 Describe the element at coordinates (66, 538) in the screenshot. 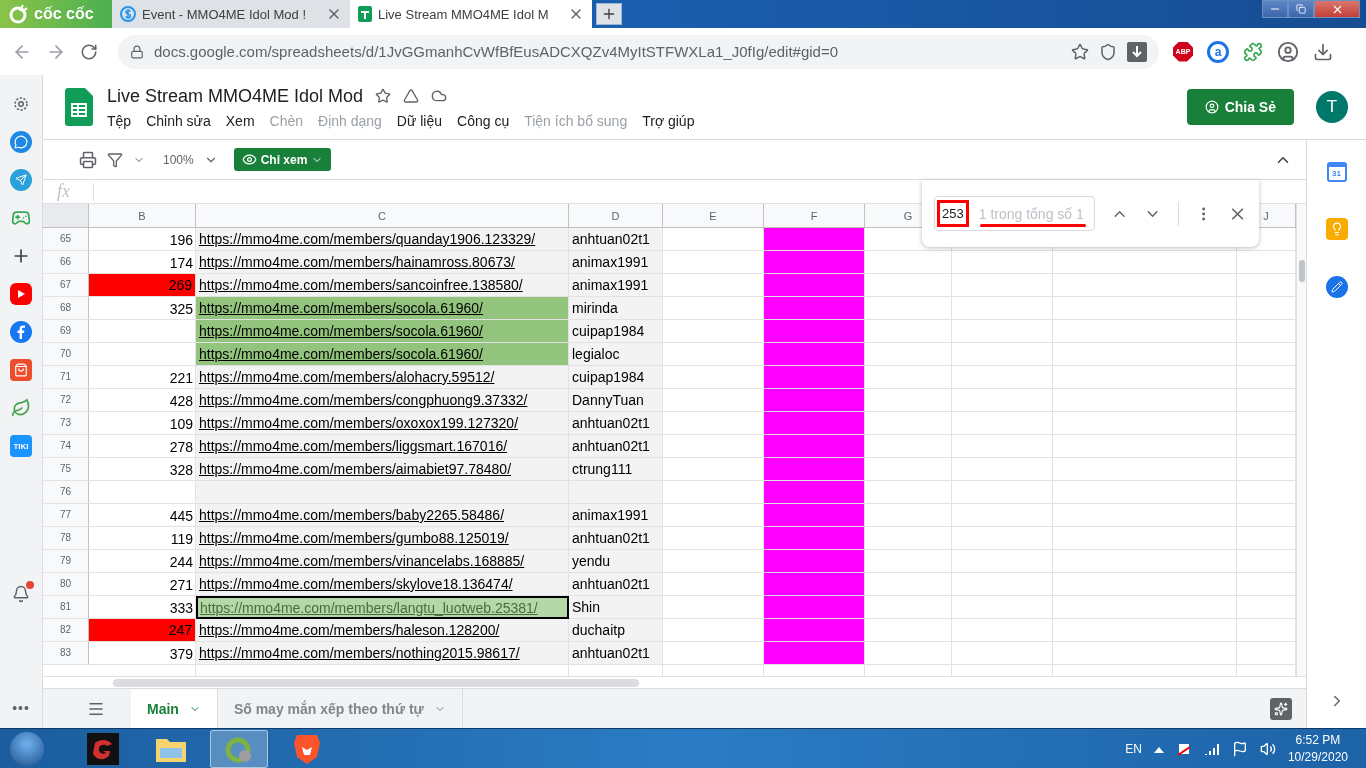

I see `row-header: 78` at that location.